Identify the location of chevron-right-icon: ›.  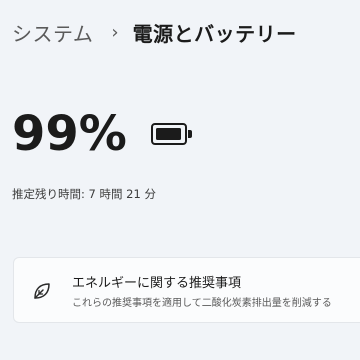
(115, 32).